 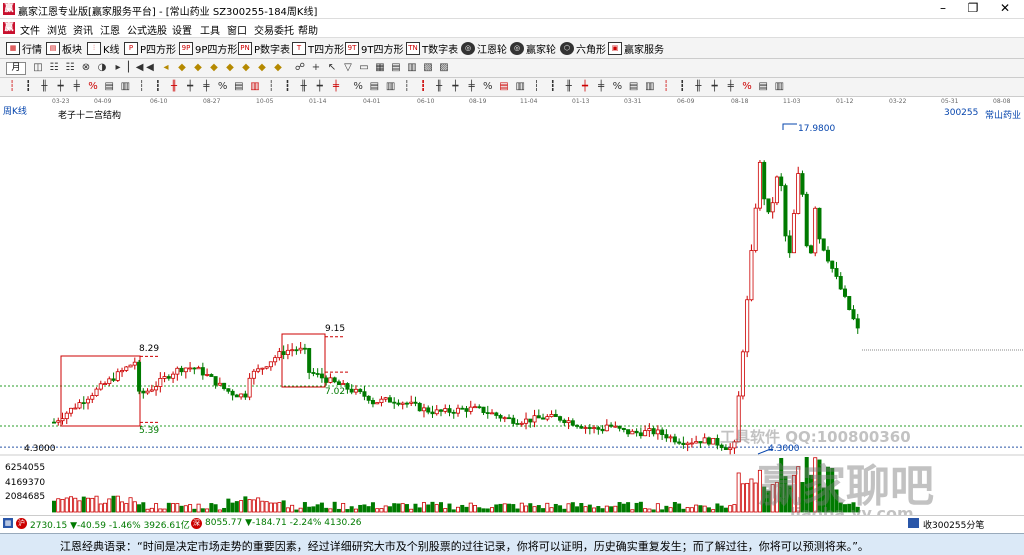 What do you see at coordinates (428, 68) in the screenshot?
I see `drawing-tool-icon: ▧` at bounding box center [428, 68].